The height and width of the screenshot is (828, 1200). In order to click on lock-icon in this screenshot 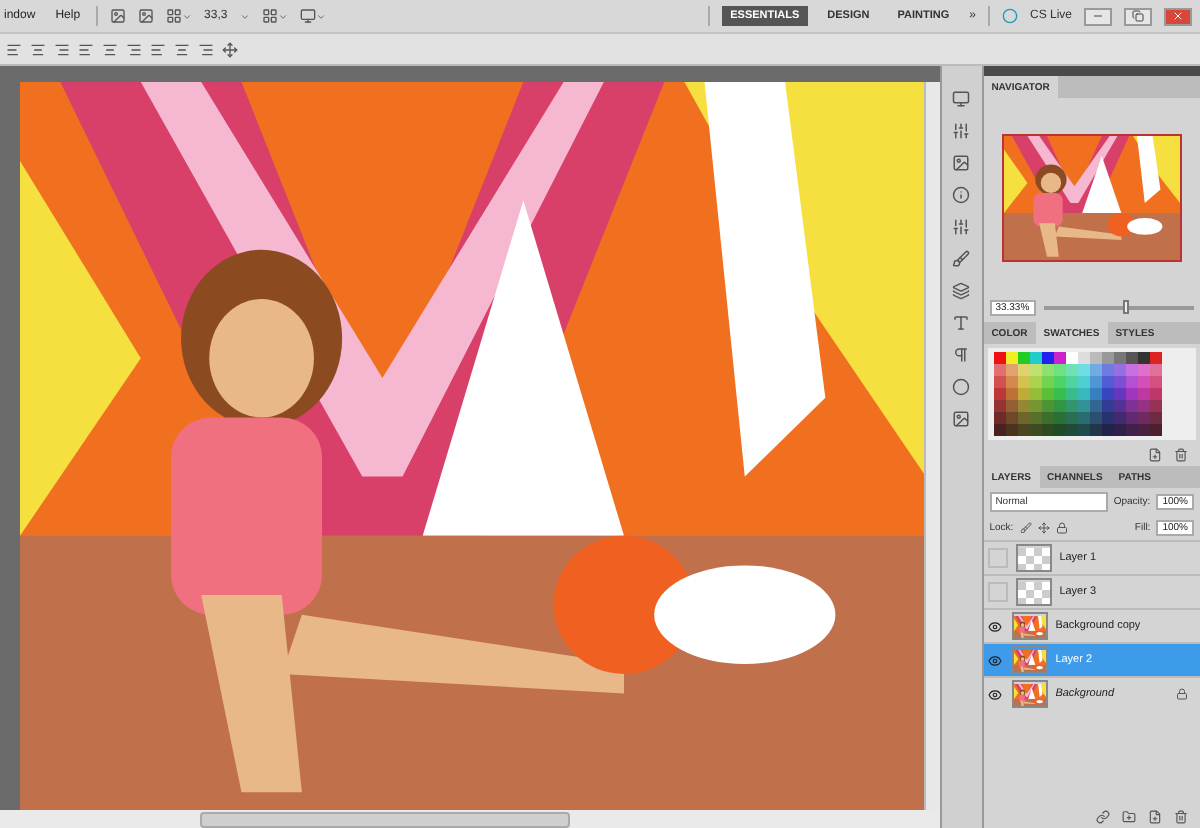, I will do `click(1061, 528)`.